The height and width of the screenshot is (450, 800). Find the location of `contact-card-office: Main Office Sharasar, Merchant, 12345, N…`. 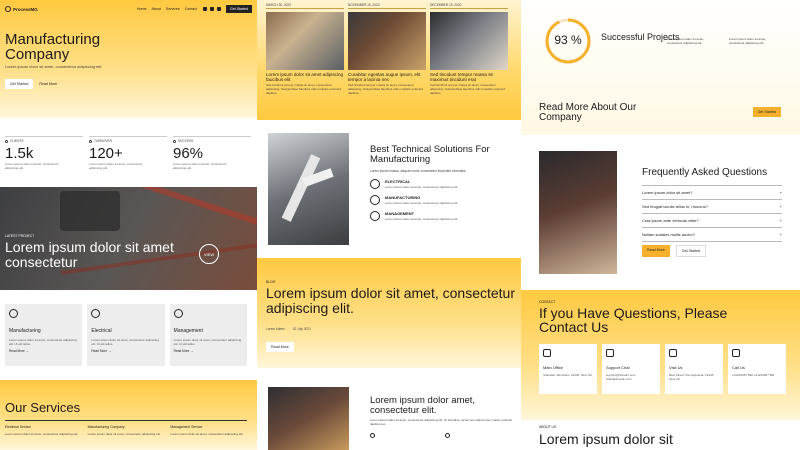

contact-card-office: Main Office Sharasar, Merchant, 12345, N… is located at coordinates (568, 369).